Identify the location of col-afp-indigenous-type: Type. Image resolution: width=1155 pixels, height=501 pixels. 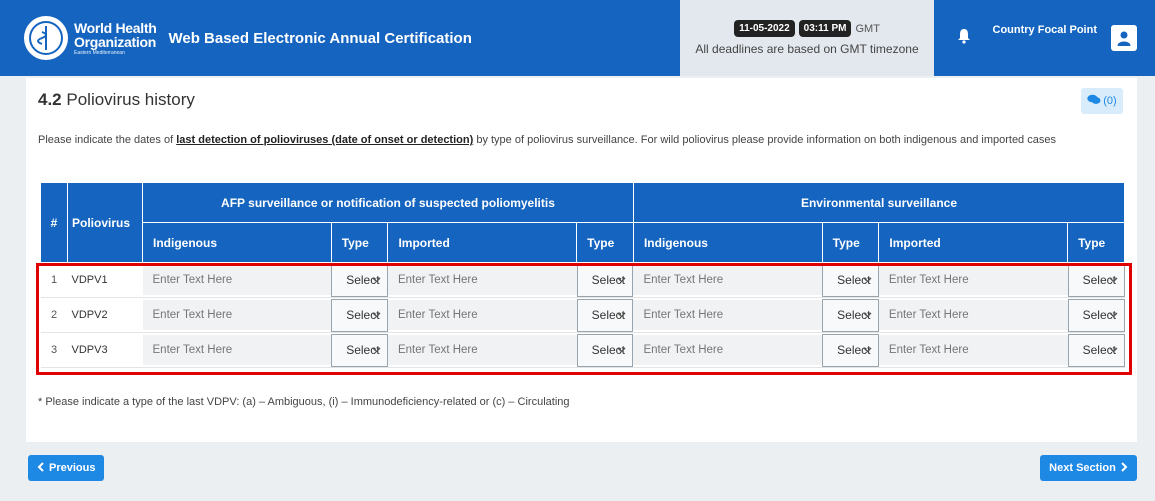
(359, 242).